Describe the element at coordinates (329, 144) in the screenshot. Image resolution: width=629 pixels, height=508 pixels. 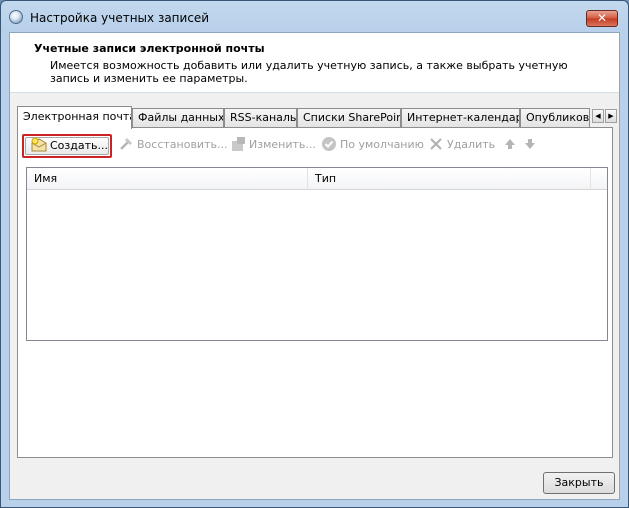
I see `checkmark-icon` at that location.